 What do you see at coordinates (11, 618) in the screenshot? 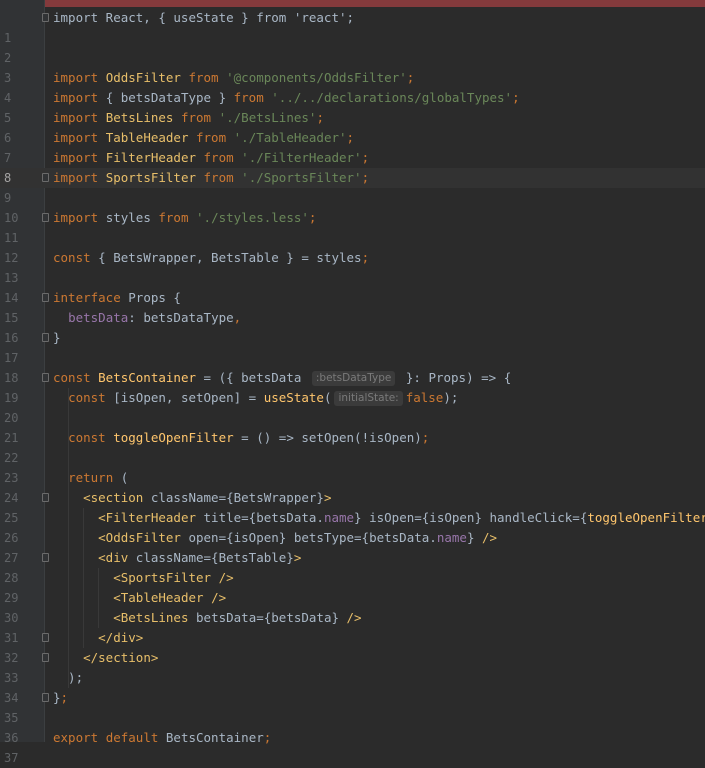
I see `line-number: 30` at bounding box center [11, 618].